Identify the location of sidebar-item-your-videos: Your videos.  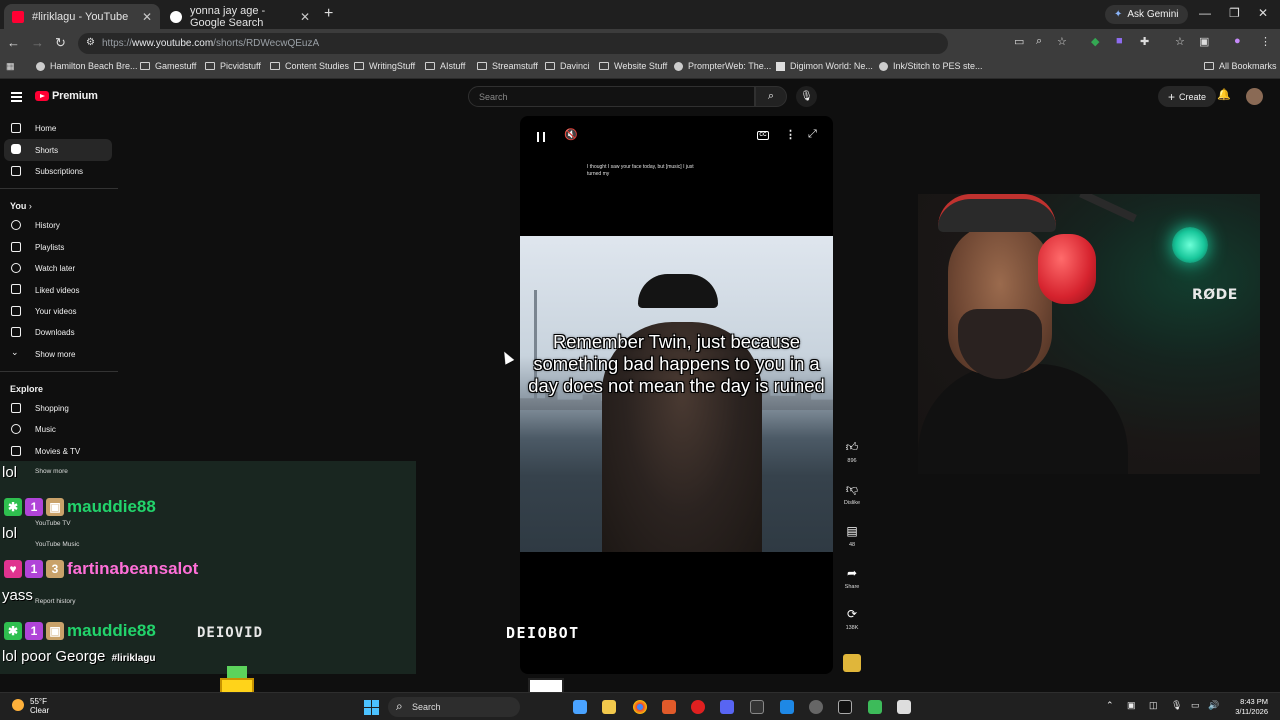
(60, 311).